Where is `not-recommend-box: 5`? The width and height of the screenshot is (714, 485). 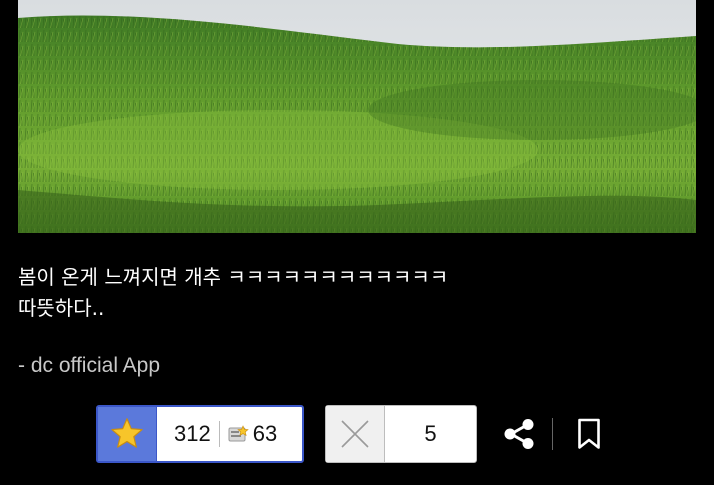
not-recommend-box: 5 is located at coordinates (401, 434).